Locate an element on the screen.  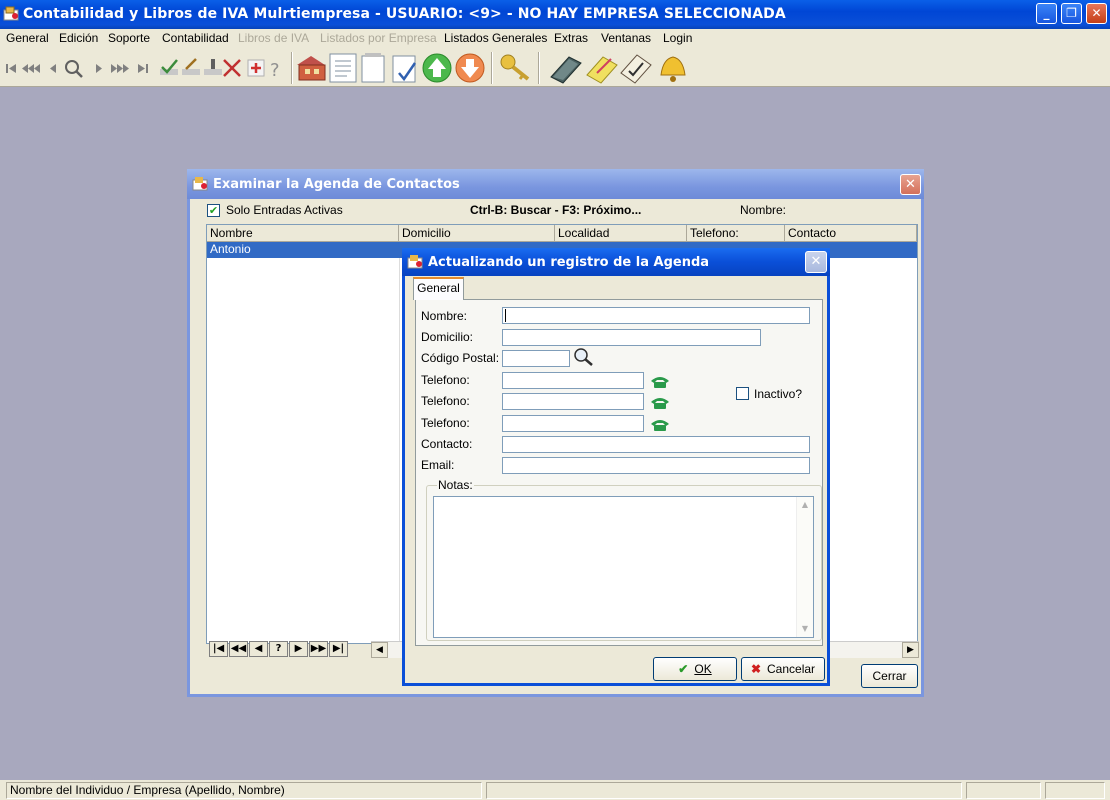
last-record-icon is located at coordinates (143, 68).